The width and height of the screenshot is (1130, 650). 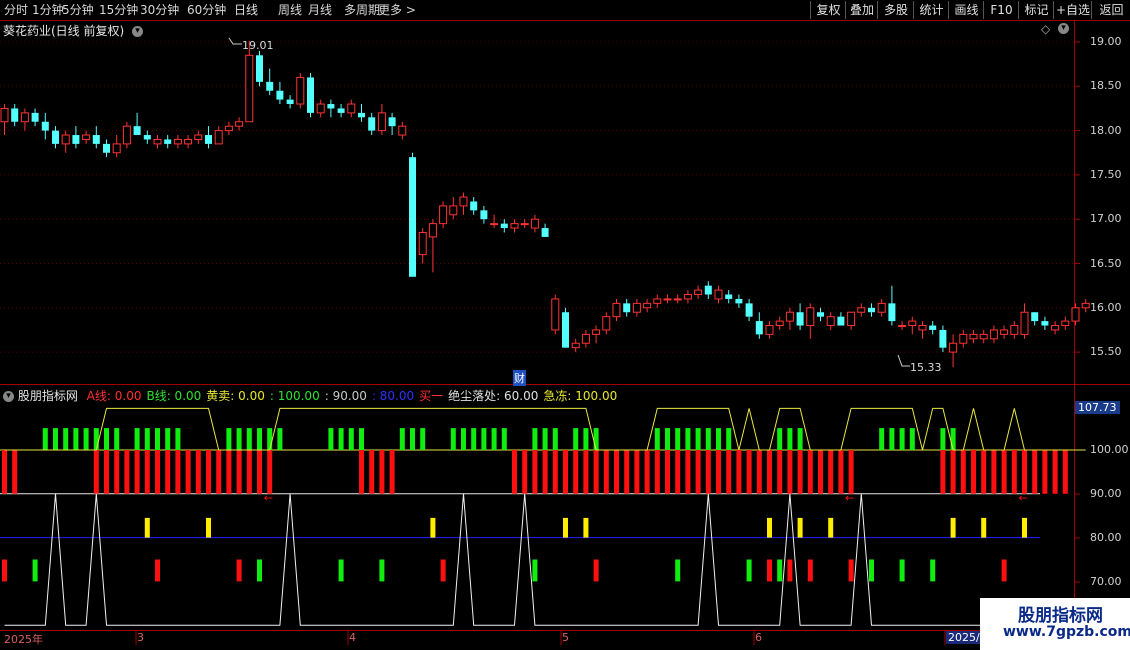 What do you see at coordinates (1106, 41) in the screenshot?
I see `price-tick: 19.00` at bounding box center [1106, 41].